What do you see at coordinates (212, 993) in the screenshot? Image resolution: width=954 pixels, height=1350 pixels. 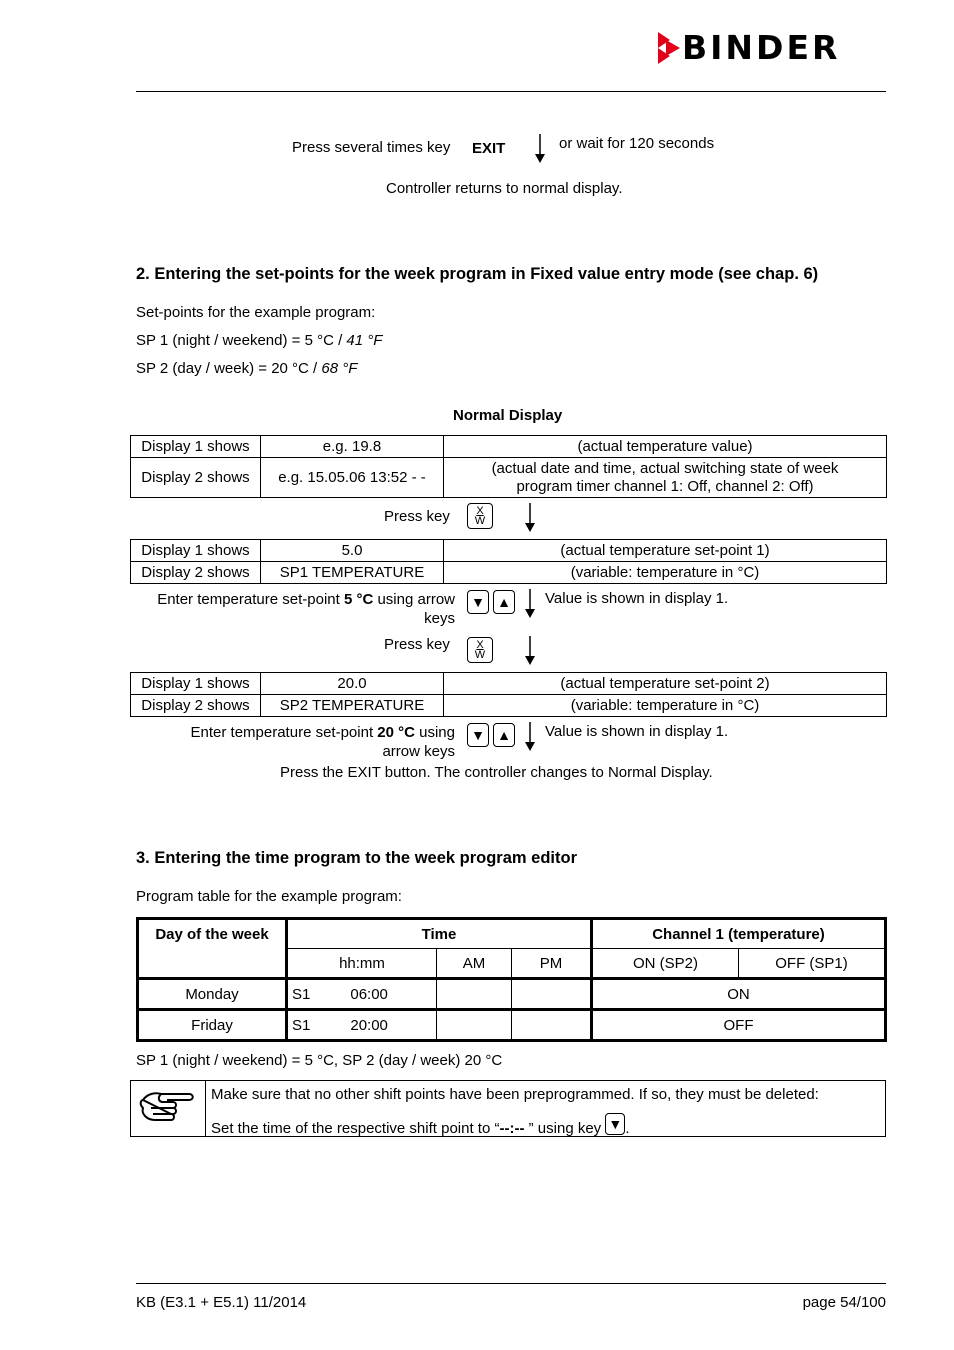 I see `row-day: Monday` at bounding box center [212, 993].